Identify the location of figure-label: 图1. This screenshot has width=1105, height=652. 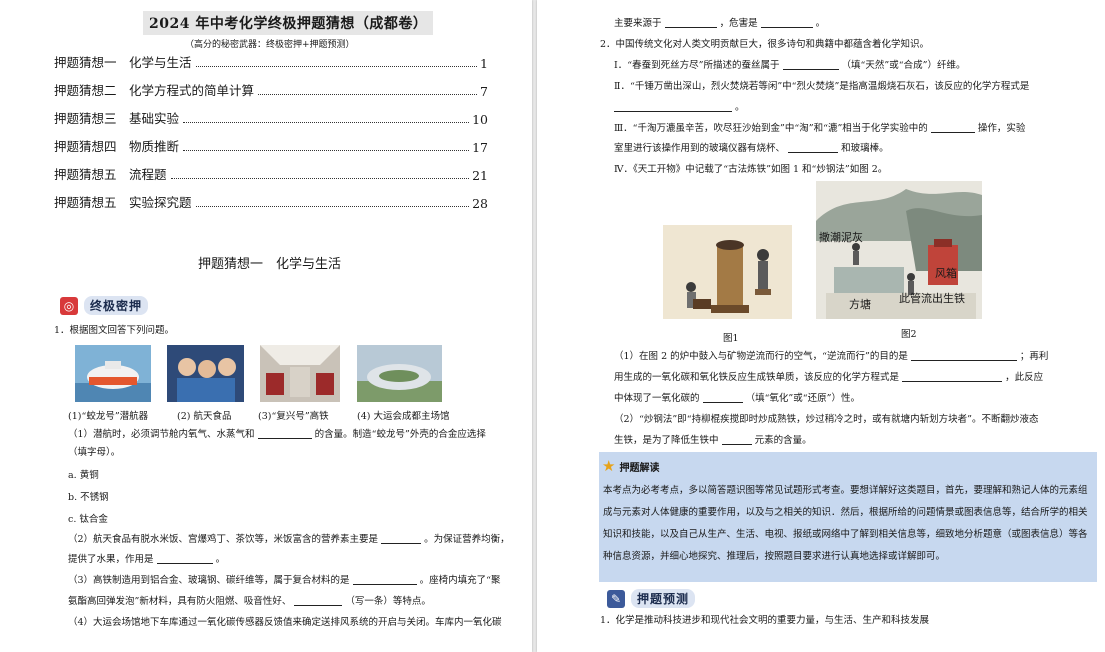
(731, 338).